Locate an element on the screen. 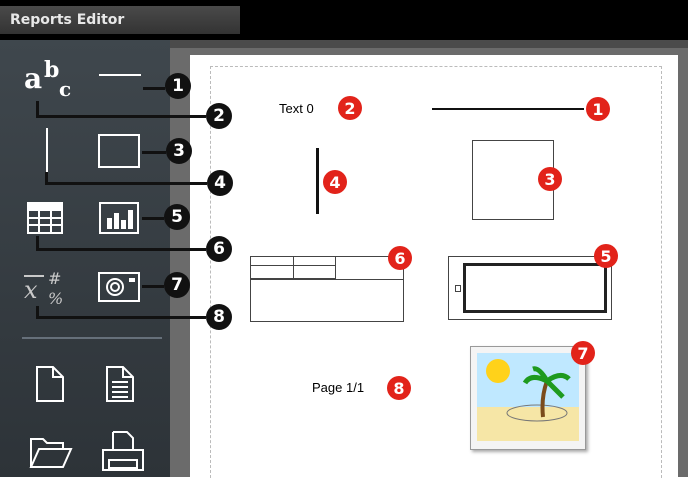 The image size is (688, 478). vertical-line-icon is located at coordinates (47, 150).